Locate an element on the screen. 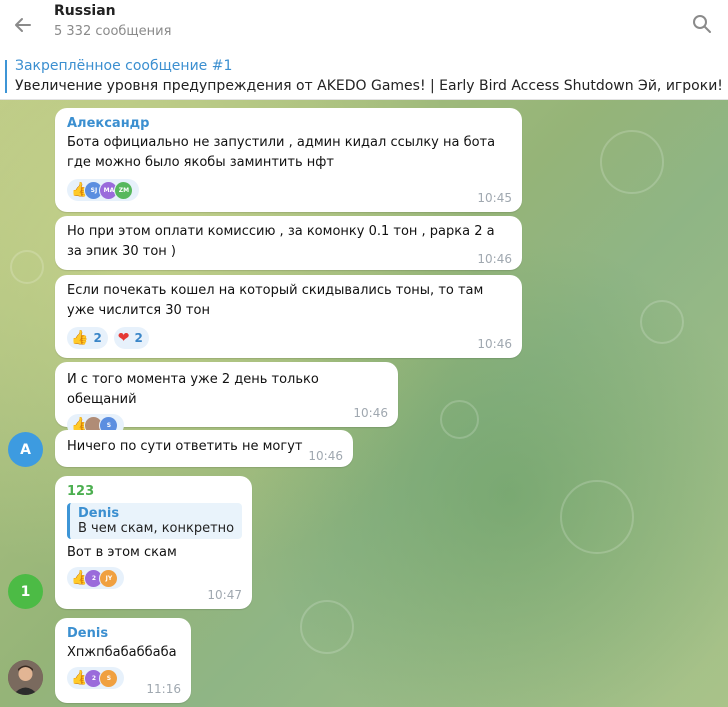  reactor-avatar: S is located at coordinates (109, 678).